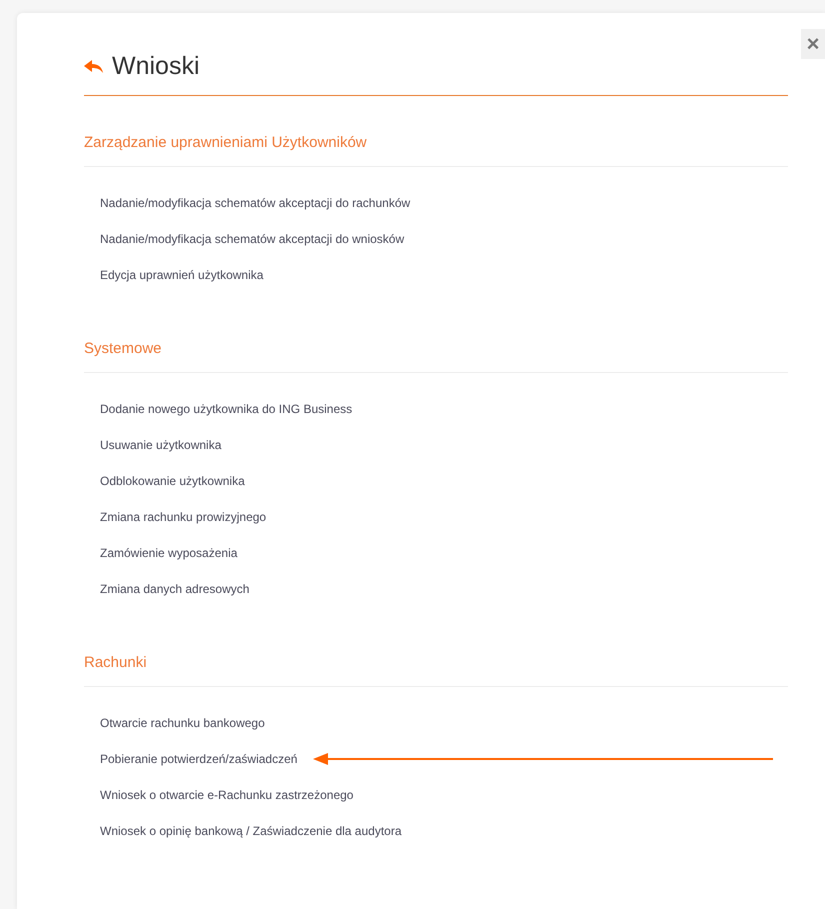 The height and width of the screenshot is (909, 825). Describe the element at coordinates (813, 44) in the screenshot. I see `close-button: ×` at that location.